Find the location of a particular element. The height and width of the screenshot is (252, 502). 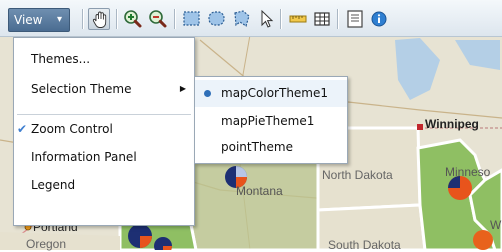

circle-select-button is located at coordinates (217, 19).